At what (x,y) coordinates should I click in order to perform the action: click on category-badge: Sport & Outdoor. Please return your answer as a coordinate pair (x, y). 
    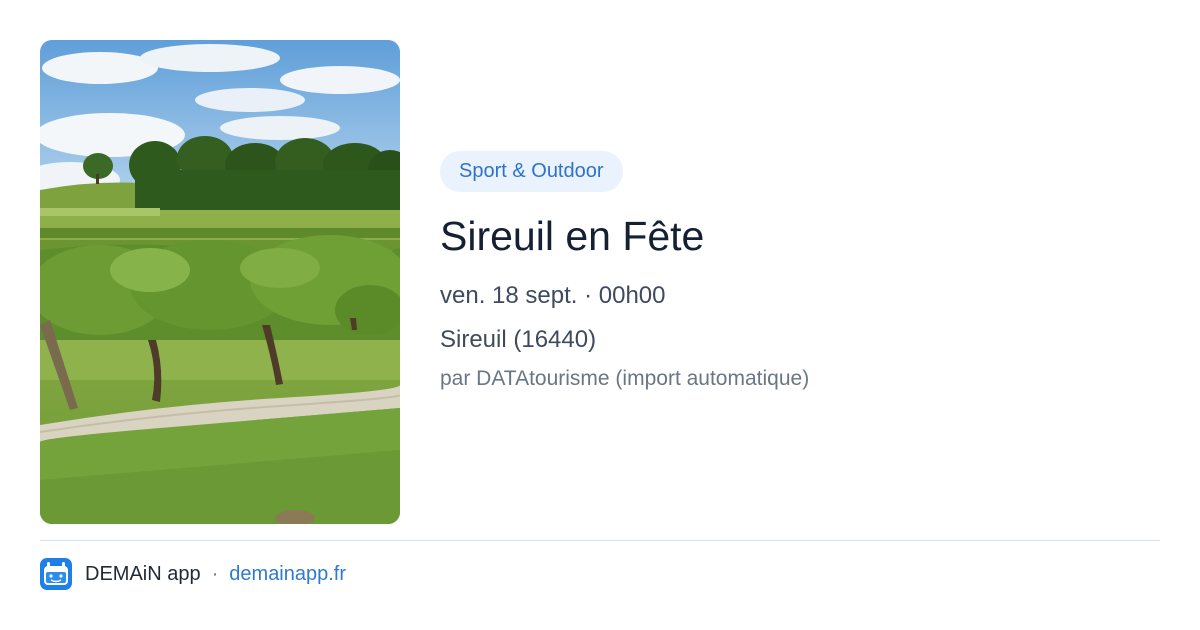
    Looking at the image, I should click on (531, 171).